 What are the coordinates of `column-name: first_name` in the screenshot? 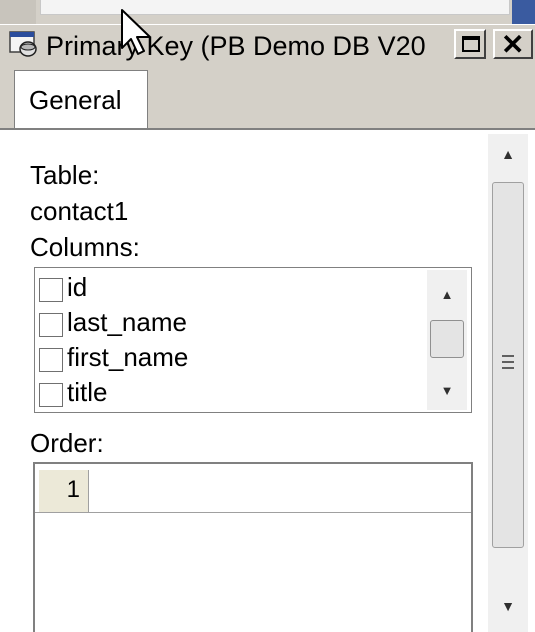 It's located at (128, 357).